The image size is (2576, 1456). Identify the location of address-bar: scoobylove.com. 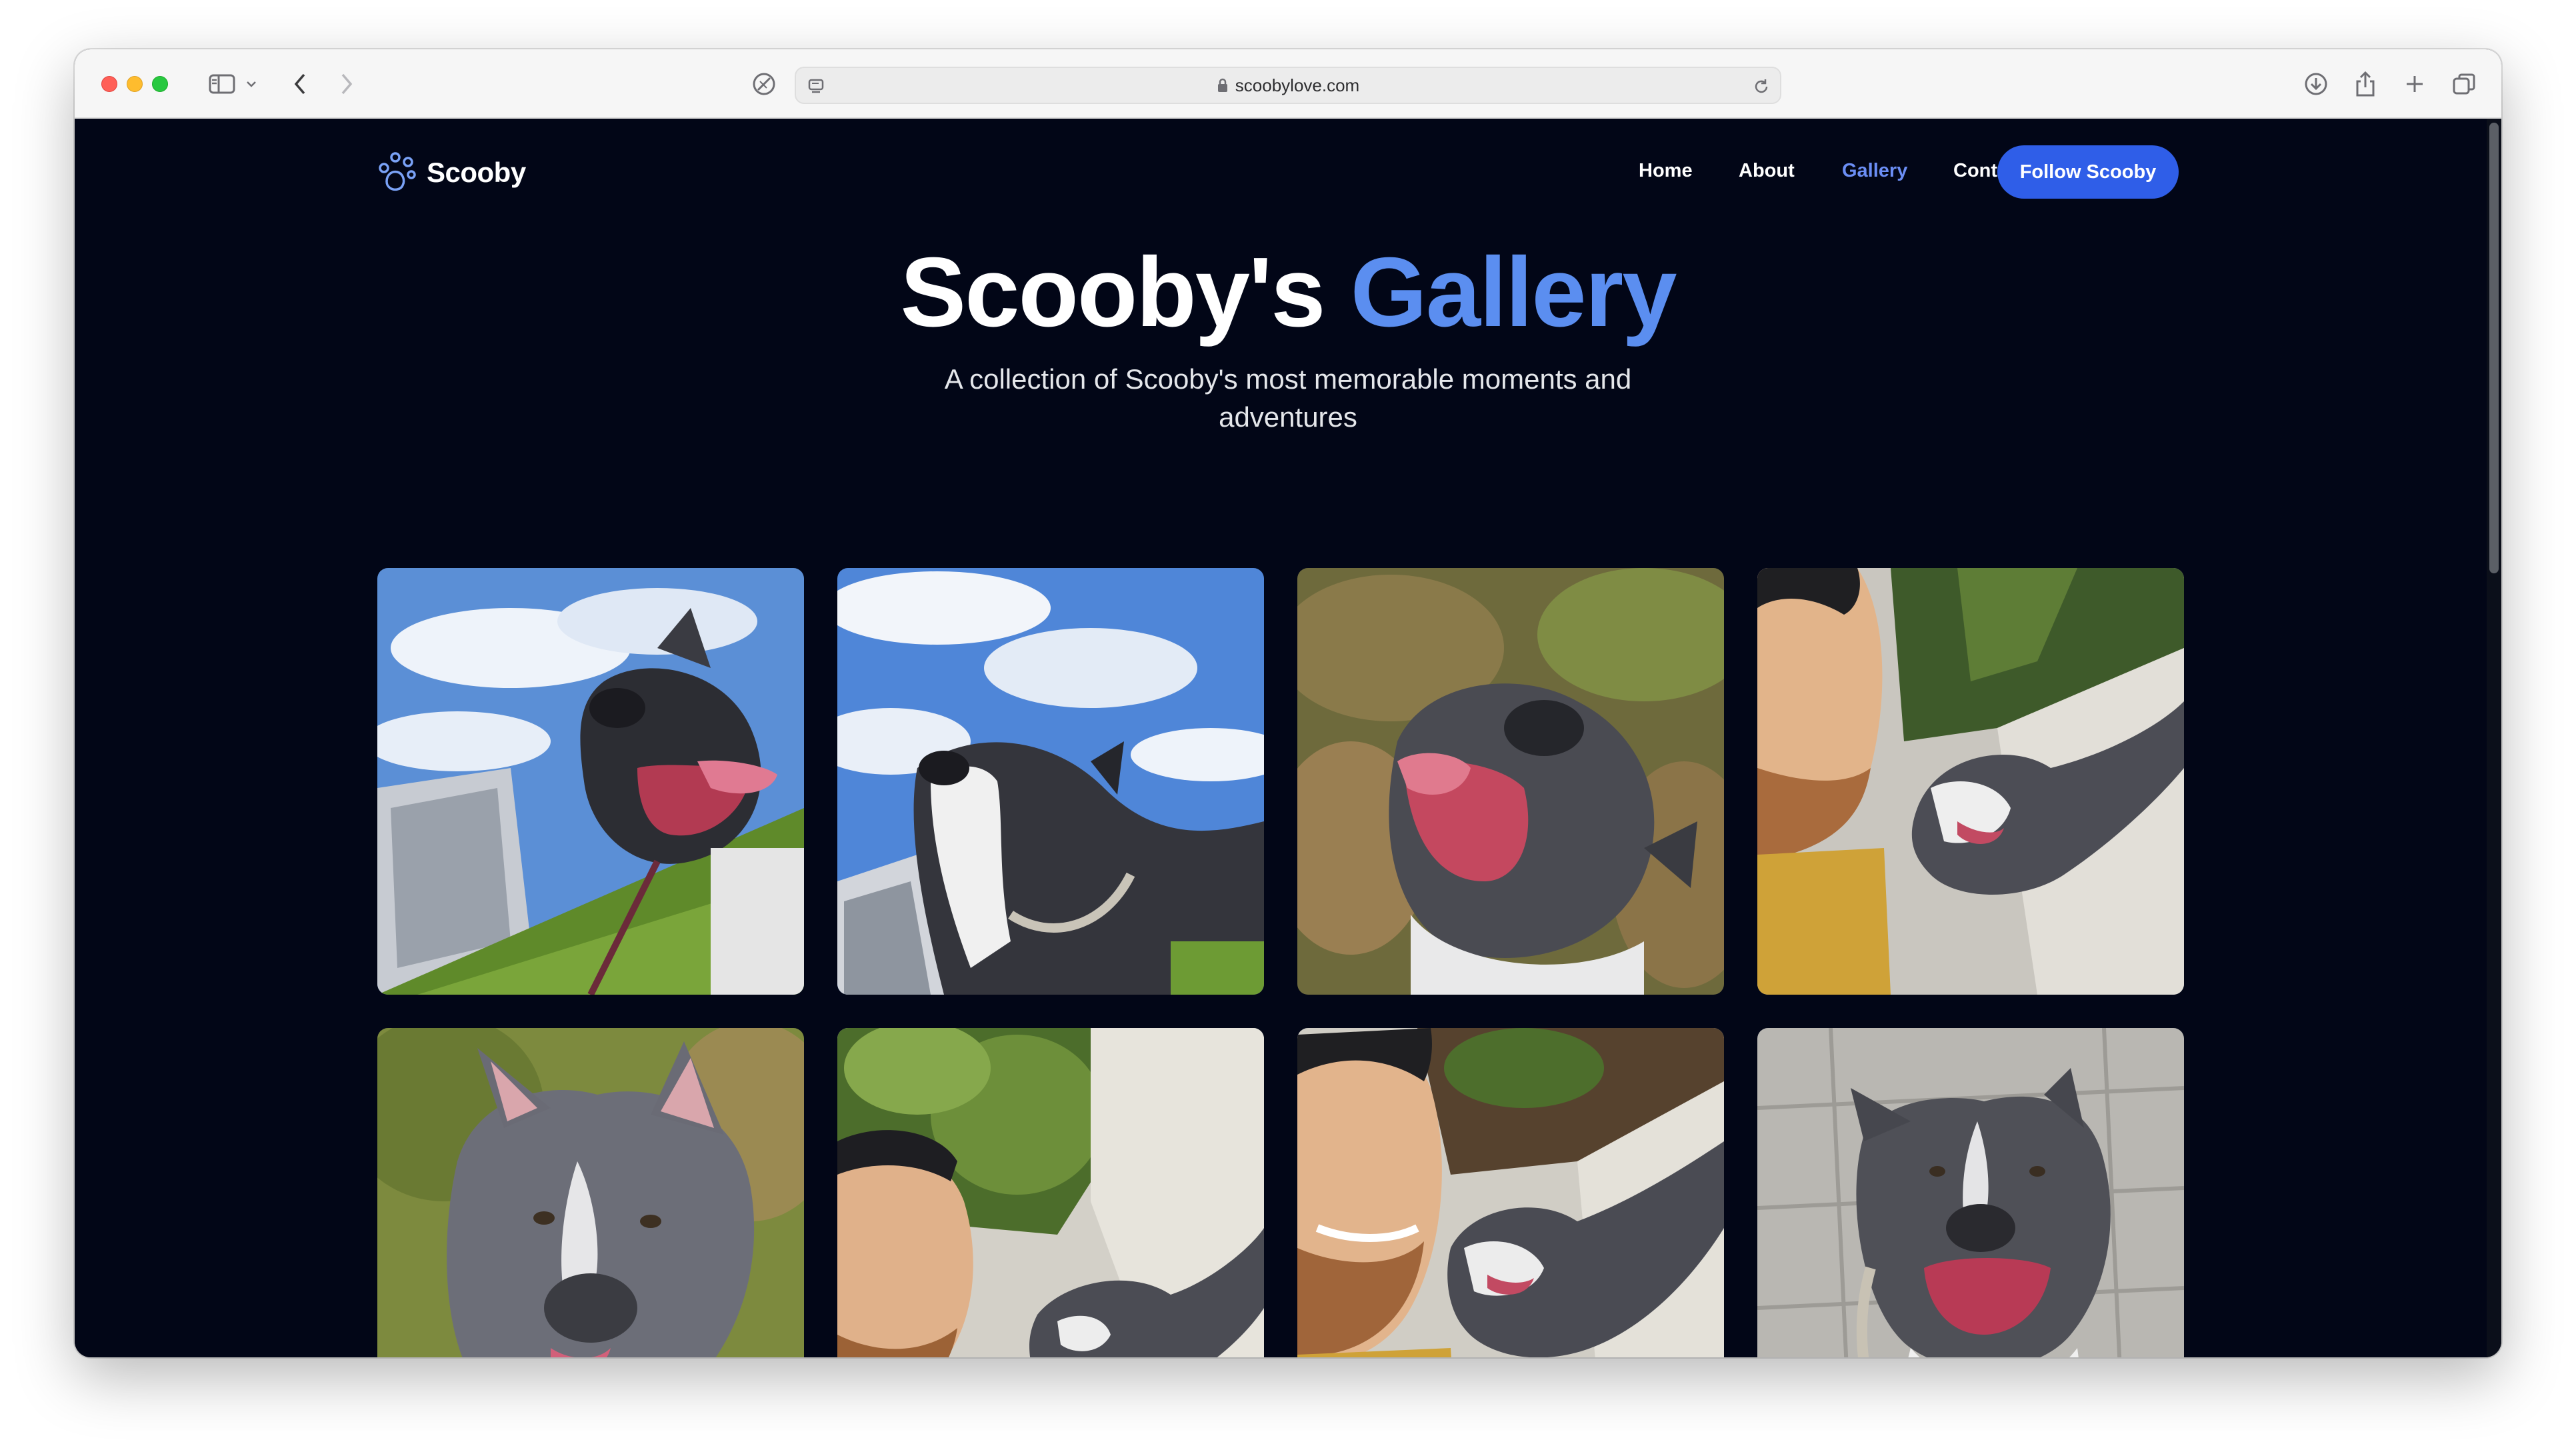
(1288, 85).